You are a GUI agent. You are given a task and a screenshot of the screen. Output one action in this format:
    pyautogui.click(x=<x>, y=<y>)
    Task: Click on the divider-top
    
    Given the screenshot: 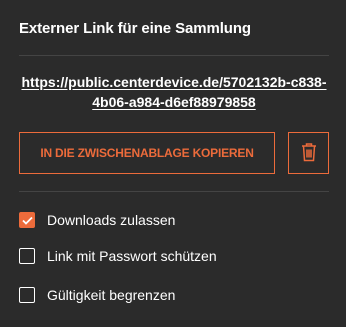 What is the action you would take?
    pyautogui.click(x=174, y=55)
    